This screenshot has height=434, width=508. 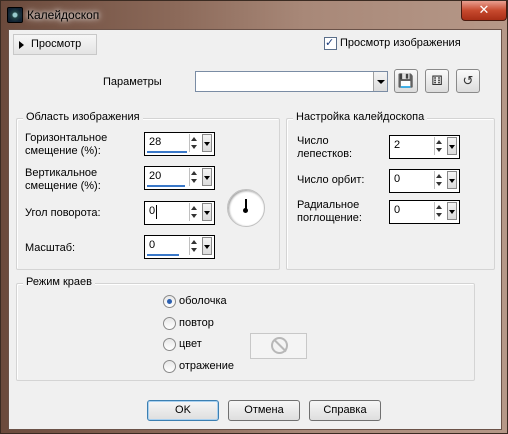 What do you see at coordinates (325, 154) in the screenshot?
I see `petals-label-line2: лепестков:` at bounding box center [325, 154].